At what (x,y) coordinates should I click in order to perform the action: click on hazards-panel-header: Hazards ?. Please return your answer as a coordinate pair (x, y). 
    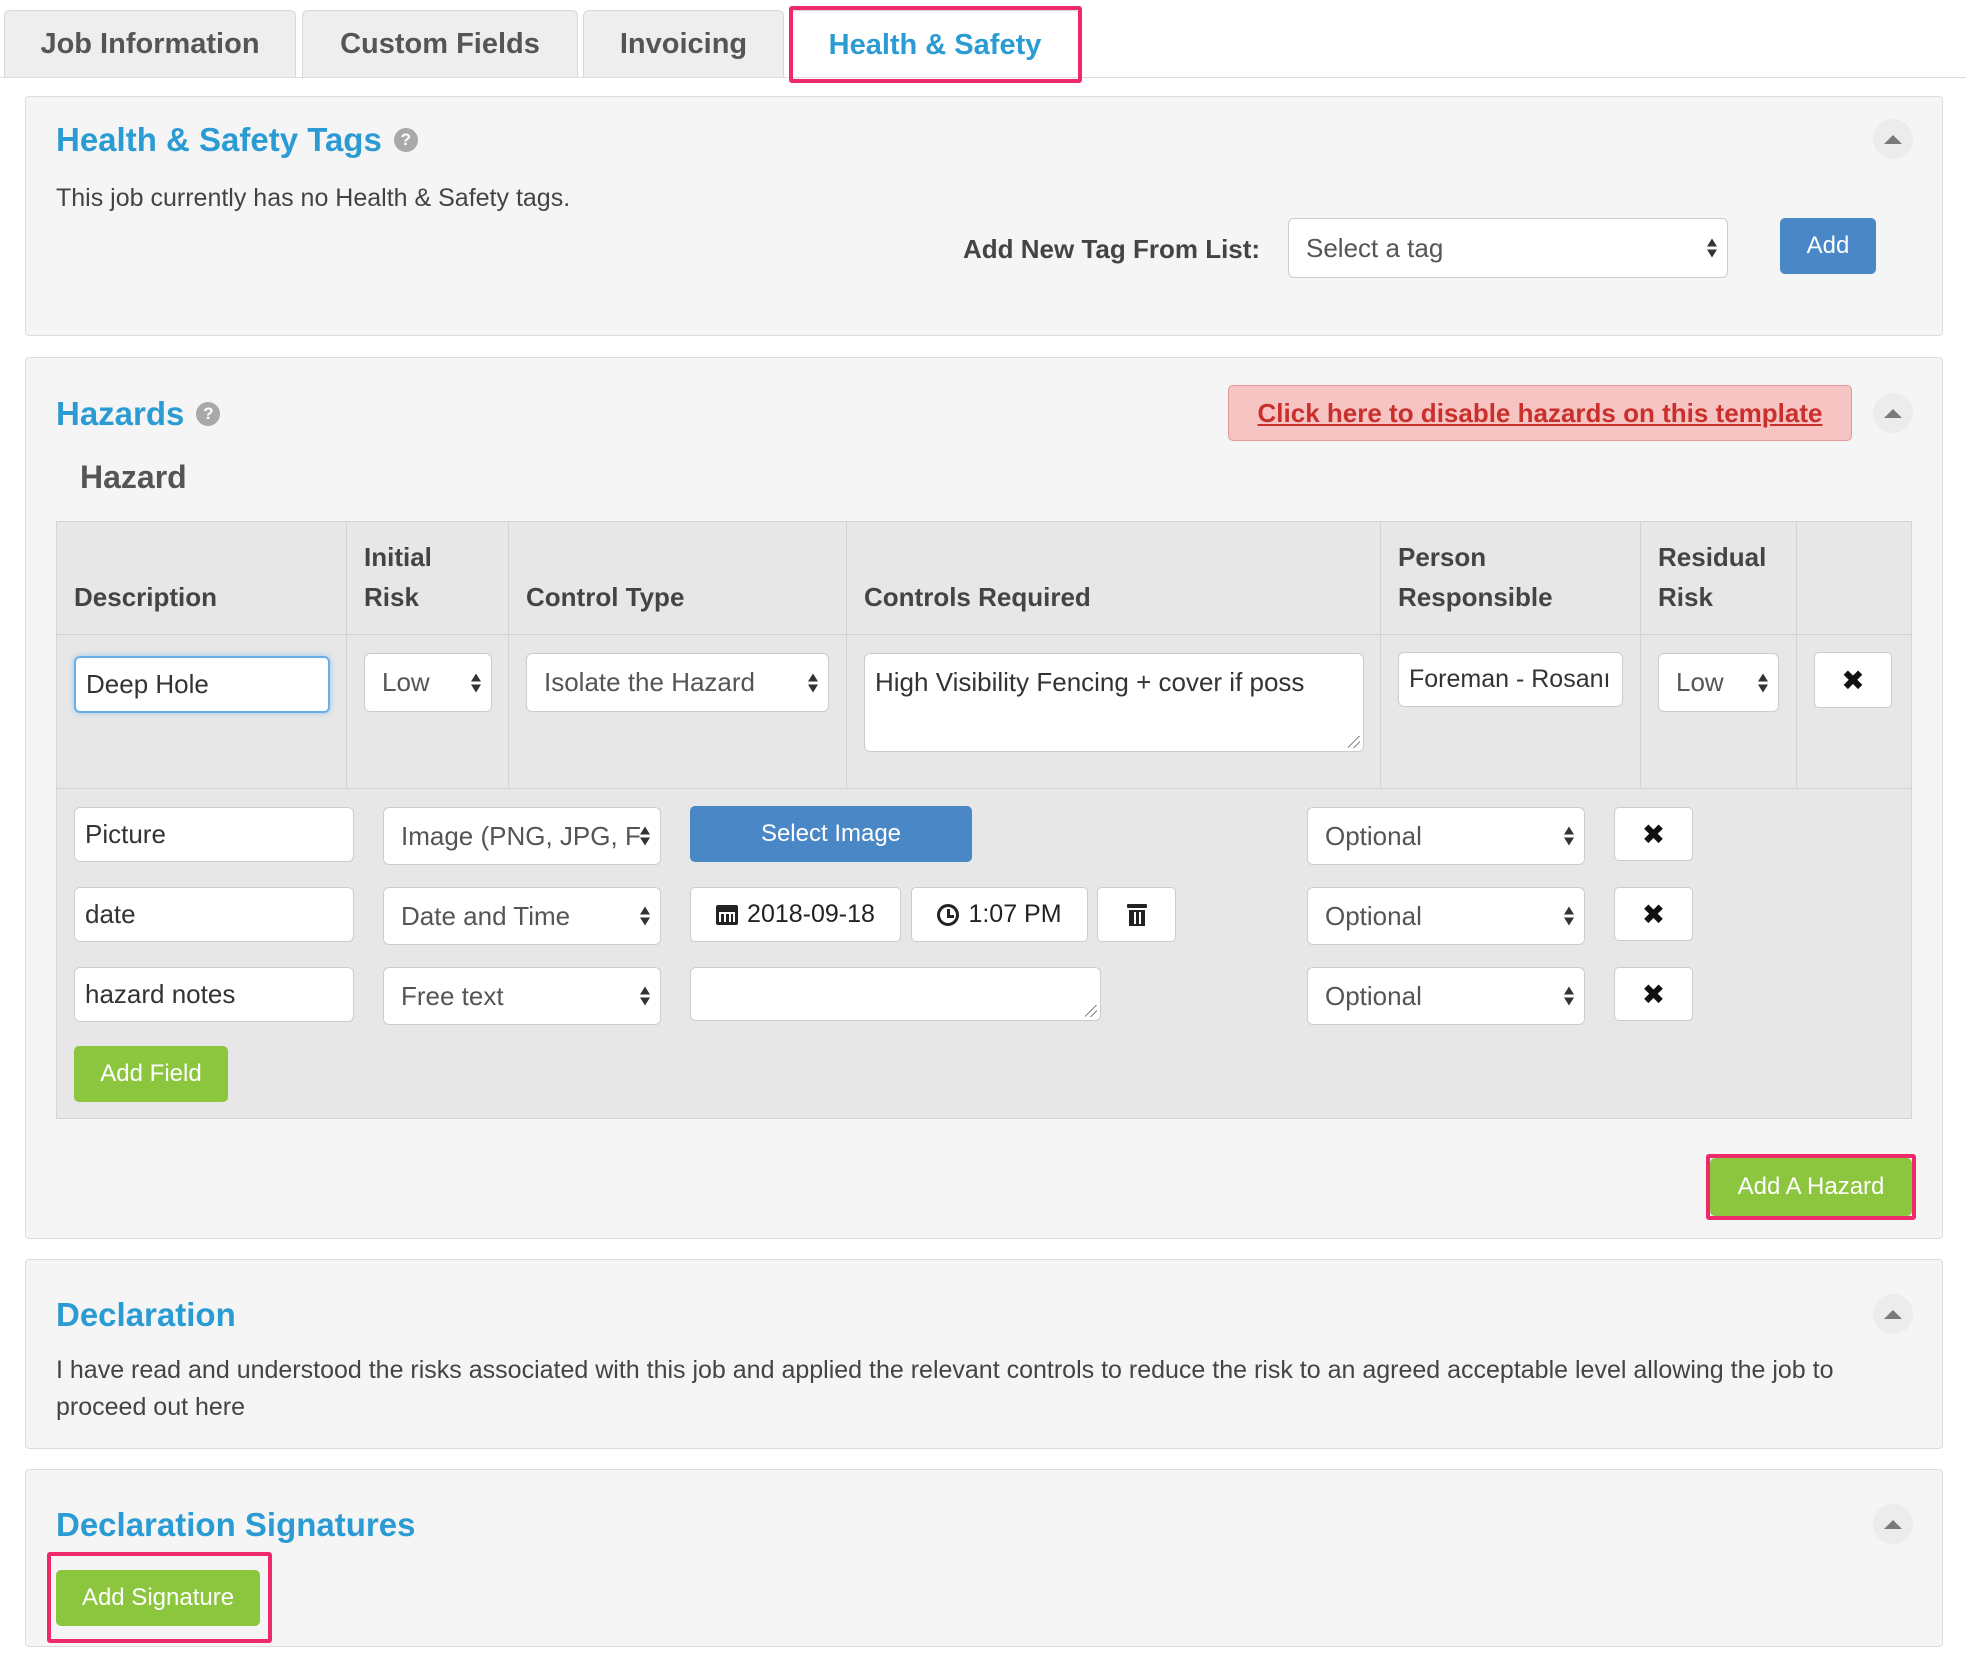
    Looking at the image, I should click on (138, 414).